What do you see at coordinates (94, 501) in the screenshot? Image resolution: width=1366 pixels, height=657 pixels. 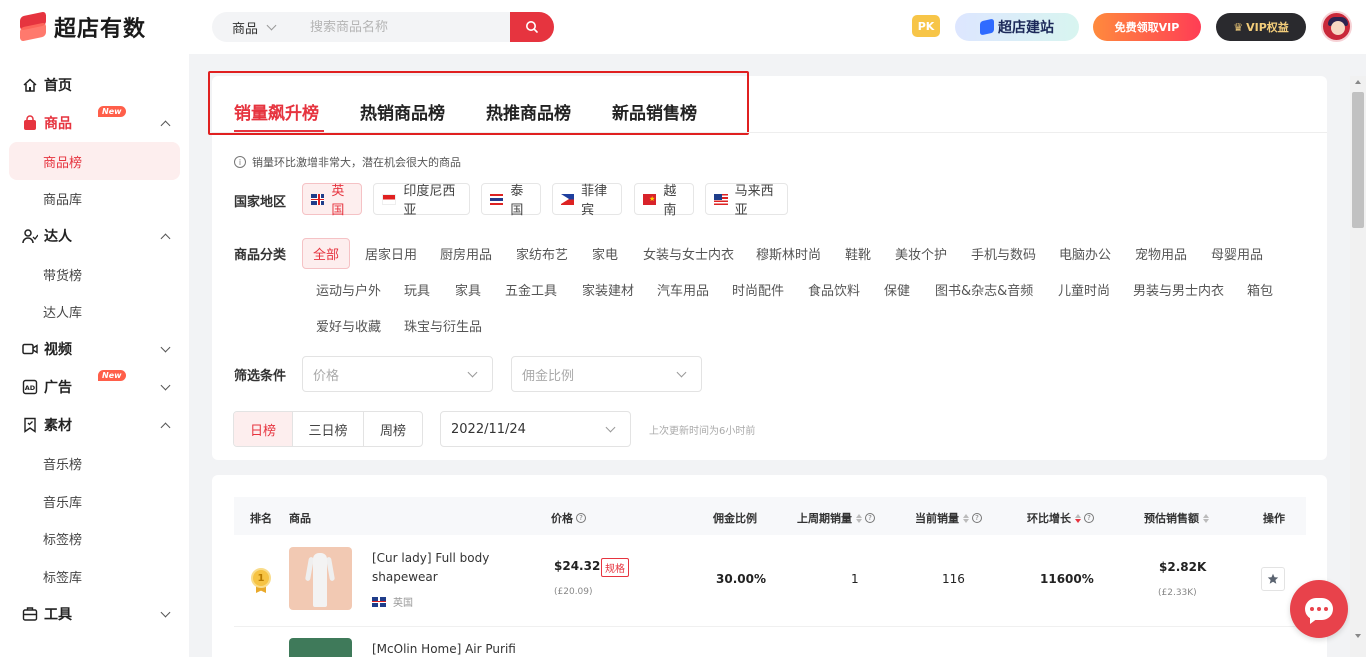 I see `sidebar-item-music-lib: 音乐库` at bounding box center [94, 501].